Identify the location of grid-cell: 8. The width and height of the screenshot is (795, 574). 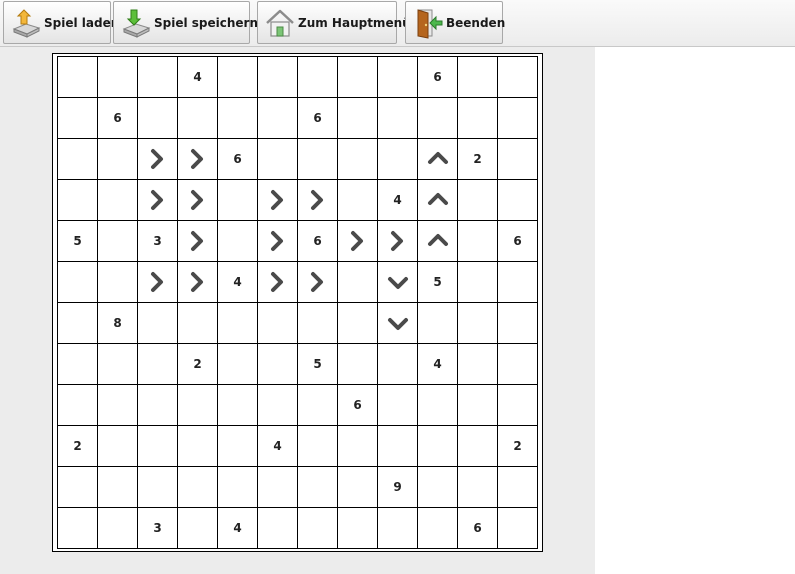
(117, 323).